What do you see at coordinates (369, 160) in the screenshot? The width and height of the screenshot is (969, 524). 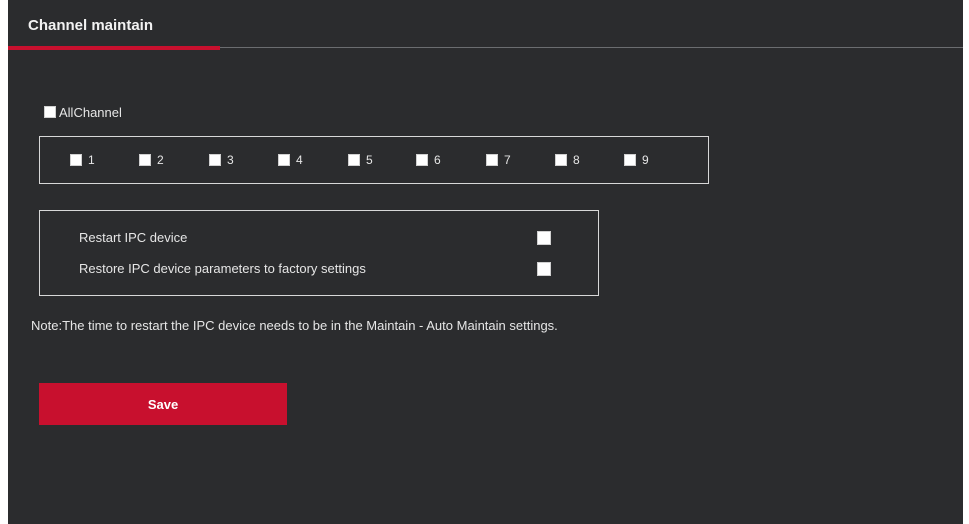 I see `channel-label-5: 5` at bounding box center [369, 160].